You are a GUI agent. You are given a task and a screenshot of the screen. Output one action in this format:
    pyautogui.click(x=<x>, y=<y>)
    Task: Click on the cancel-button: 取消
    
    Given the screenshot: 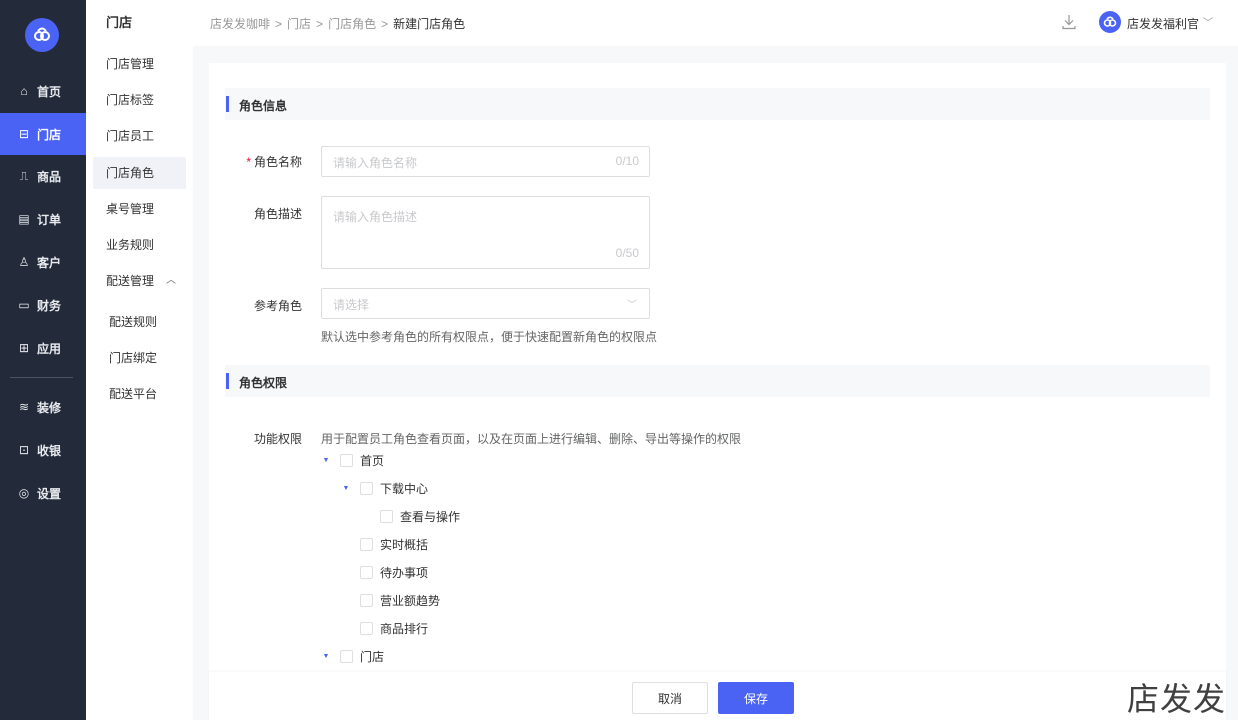 What is the action you would take?
    pyautogui.click(x=670, y=698)
    